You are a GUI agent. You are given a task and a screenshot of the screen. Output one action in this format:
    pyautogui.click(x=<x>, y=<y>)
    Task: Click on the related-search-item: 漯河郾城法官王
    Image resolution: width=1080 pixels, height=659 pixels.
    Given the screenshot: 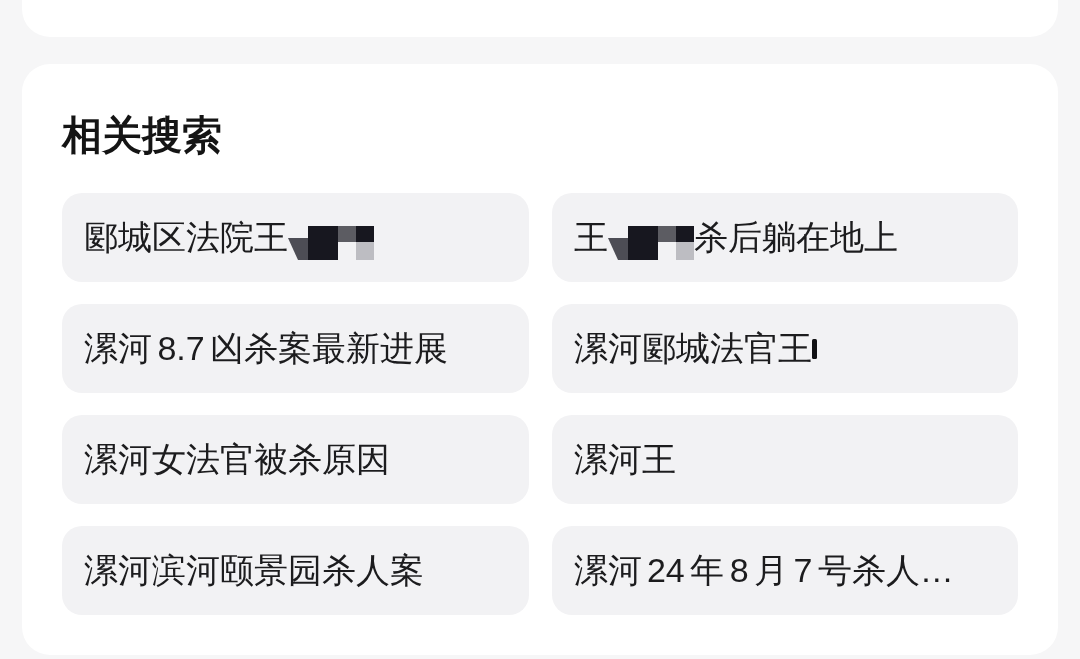 What is the action you would take?
    pyautogui.click(x=784, y=348)
    